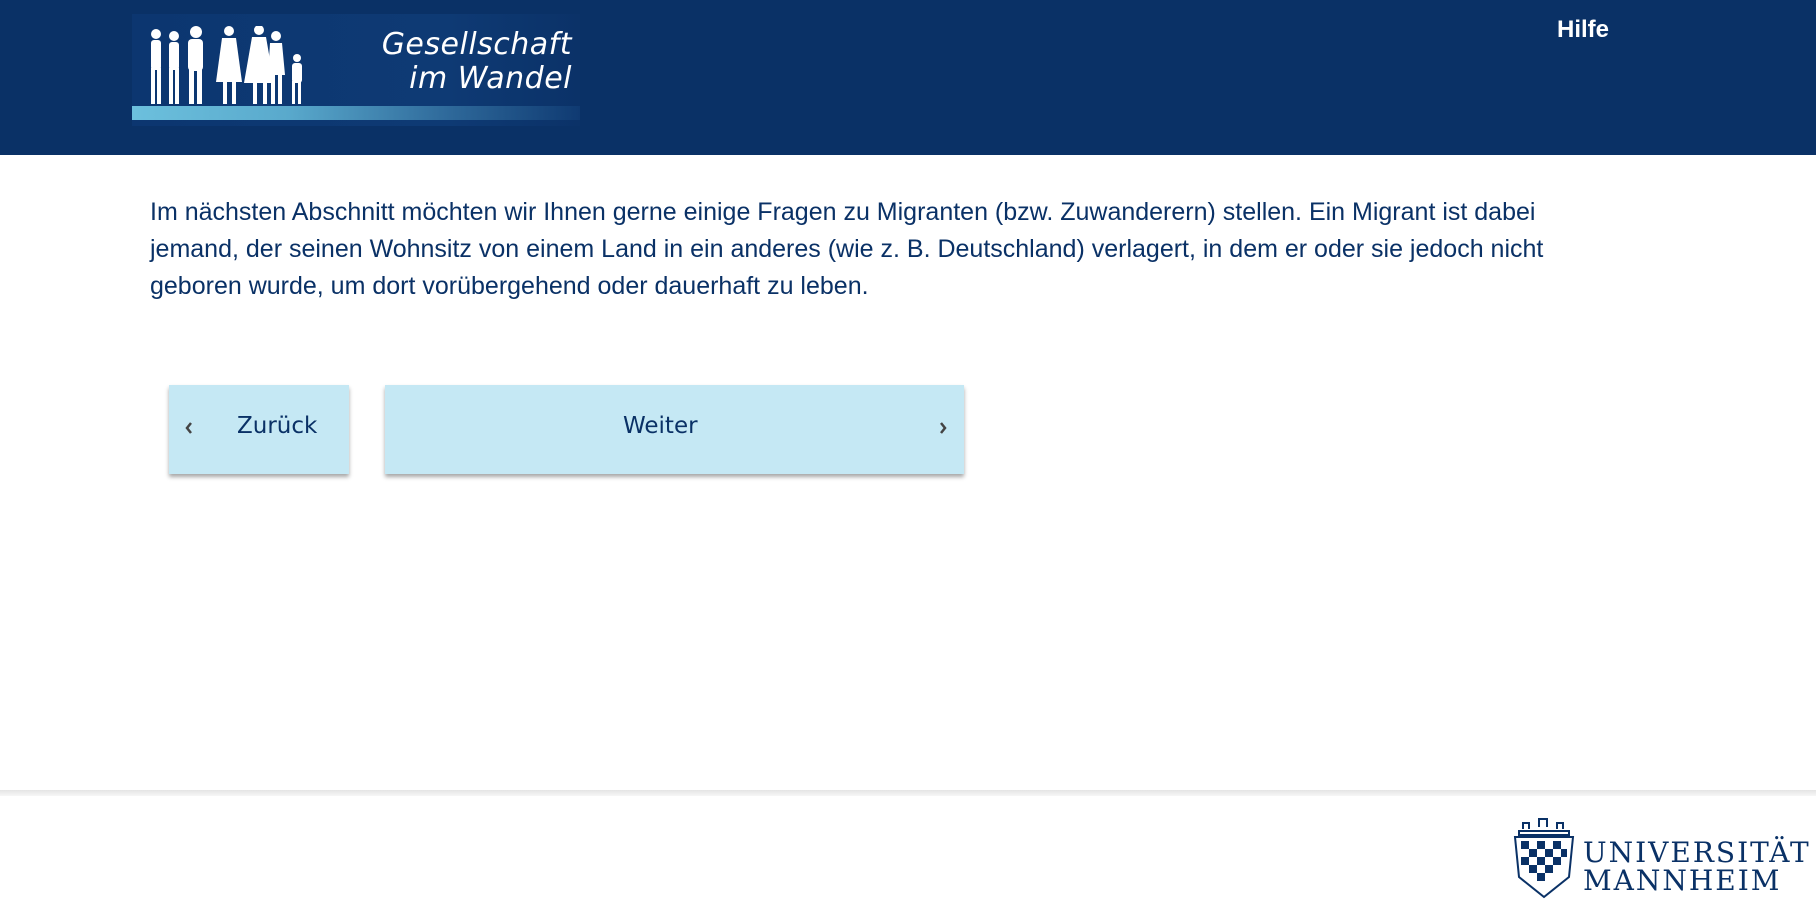 The height and width of the screenshot is (907, 1816). Describe the element at coordinates (356, 113) in the screenshot. I see `logo-gradient-strip` at that location.